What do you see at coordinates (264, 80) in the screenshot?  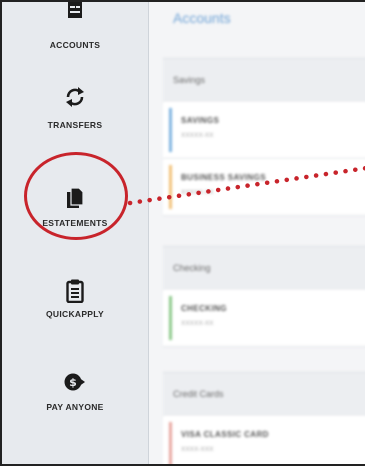 I see `group-header-savings: Savings` at bounding box center [264, 80].